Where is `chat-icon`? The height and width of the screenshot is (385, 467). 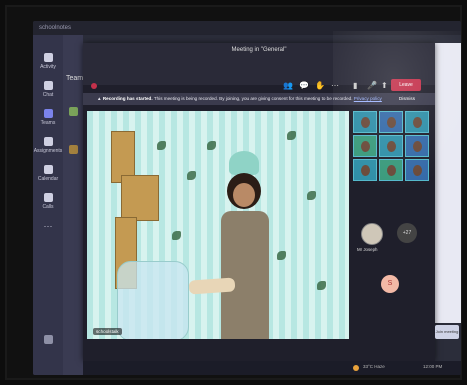 chat-icon is located at coordinates (48, 85).